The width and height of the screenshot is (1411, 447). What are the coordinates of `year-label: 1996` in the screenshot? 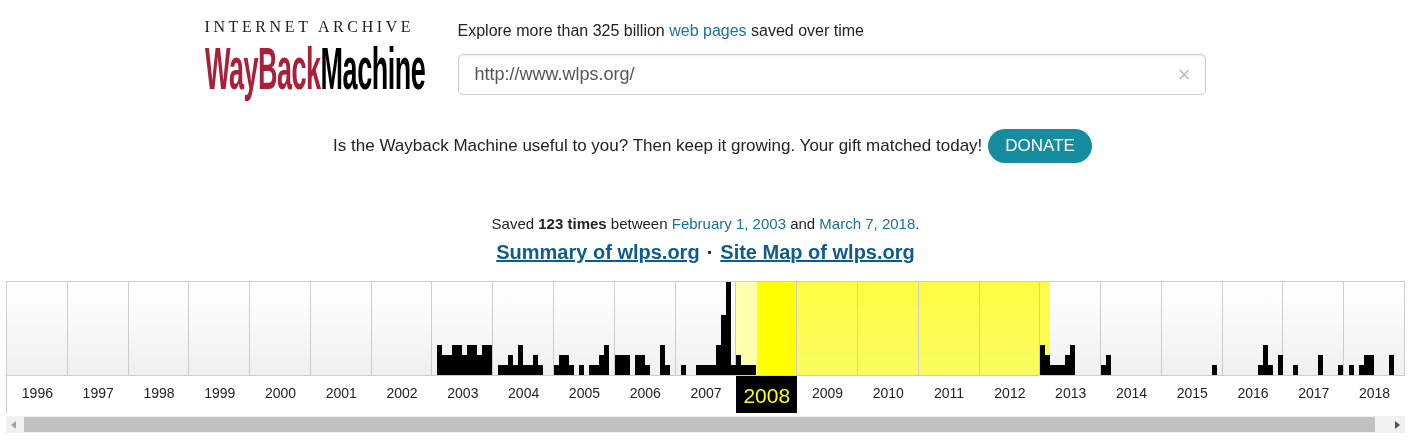 It's located at (37, 394).